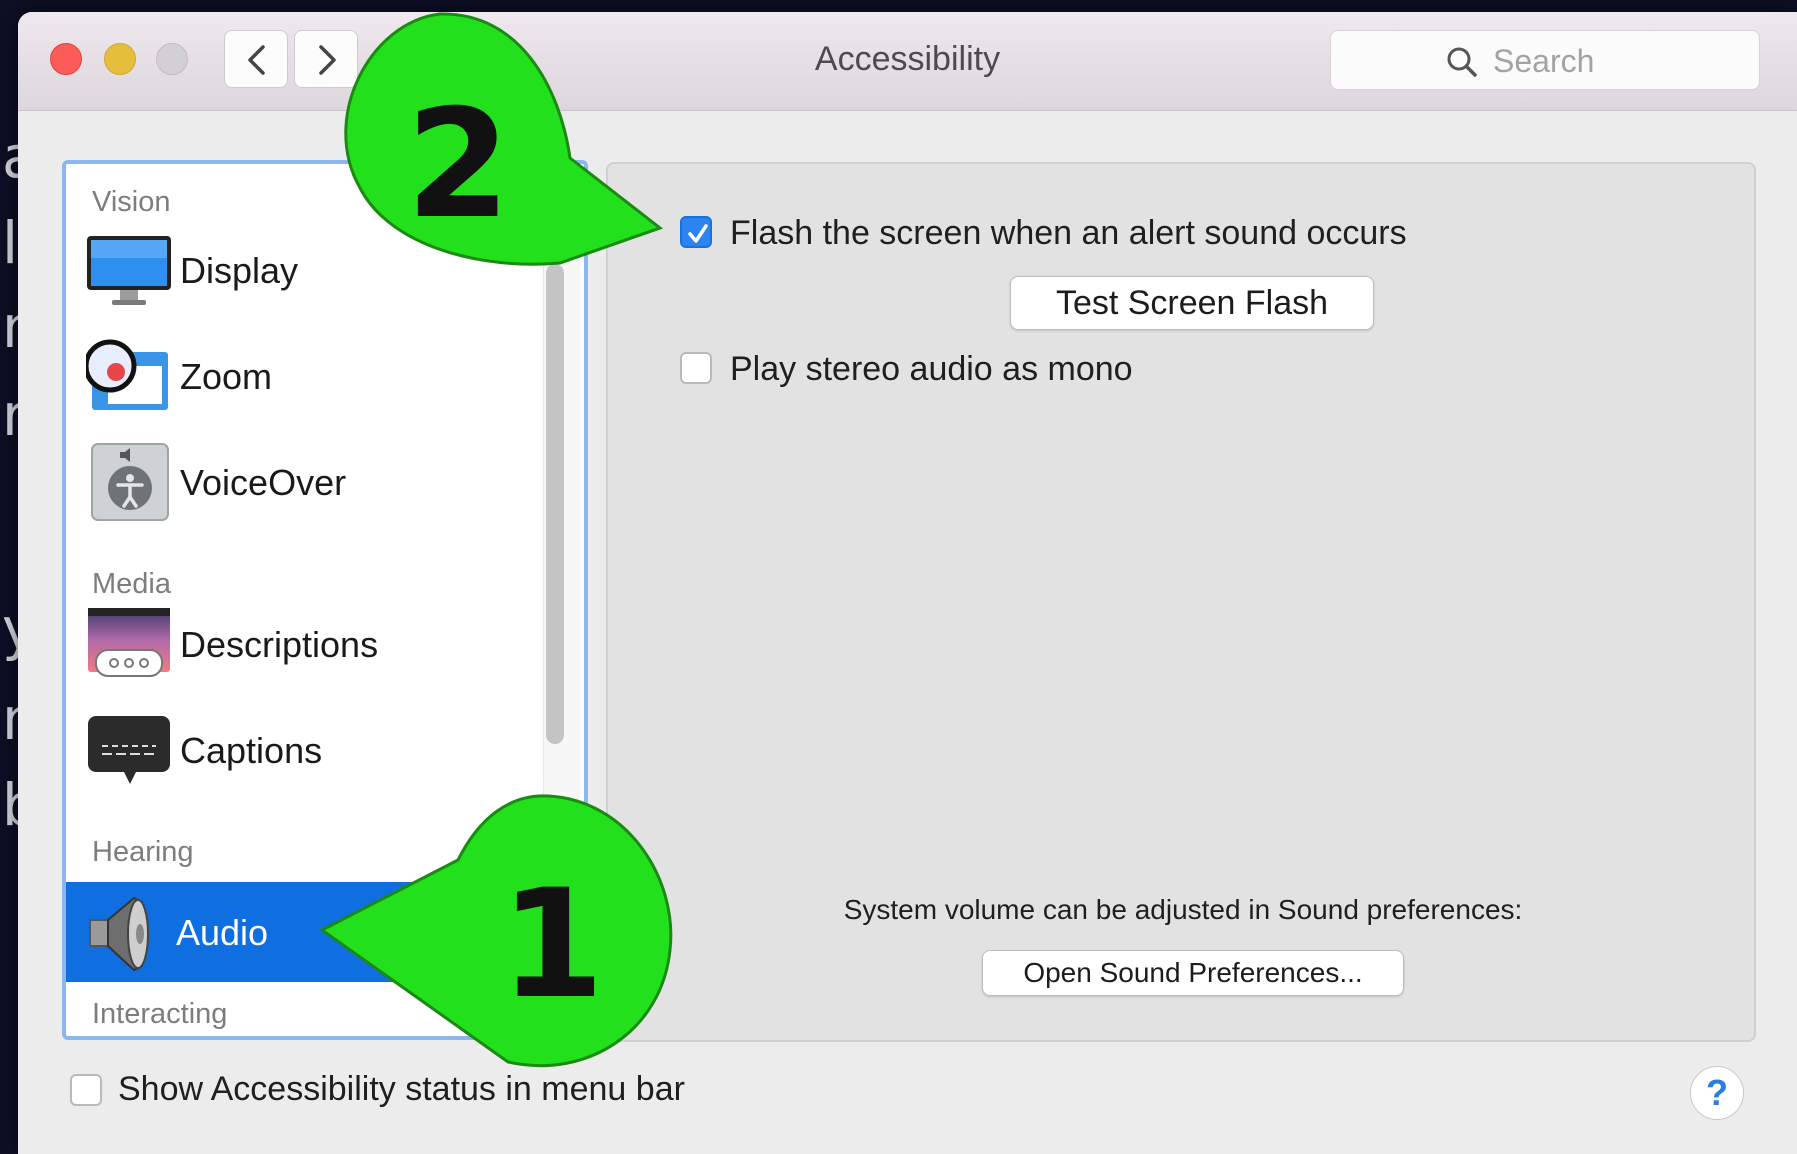 This screenshot has height=1154, width=1797. What do you see at coordinates (305, 376) in the screenshot?
I see `sidebar-item-zoom: Zoom` at bounding box center [305, 376].